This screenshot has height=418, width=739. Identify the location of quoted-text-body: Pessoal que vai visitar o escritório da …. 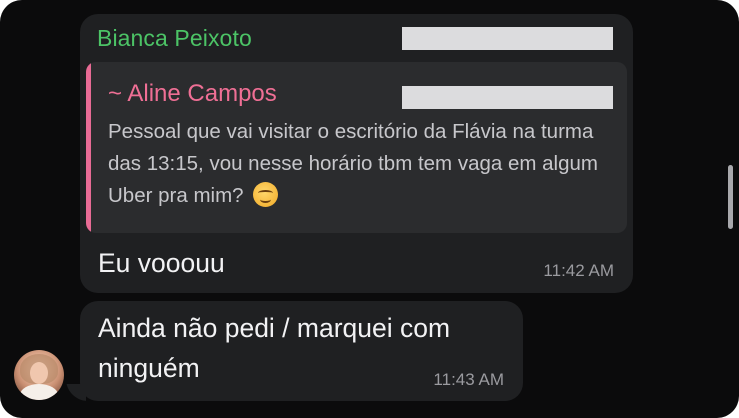
(353, 163).